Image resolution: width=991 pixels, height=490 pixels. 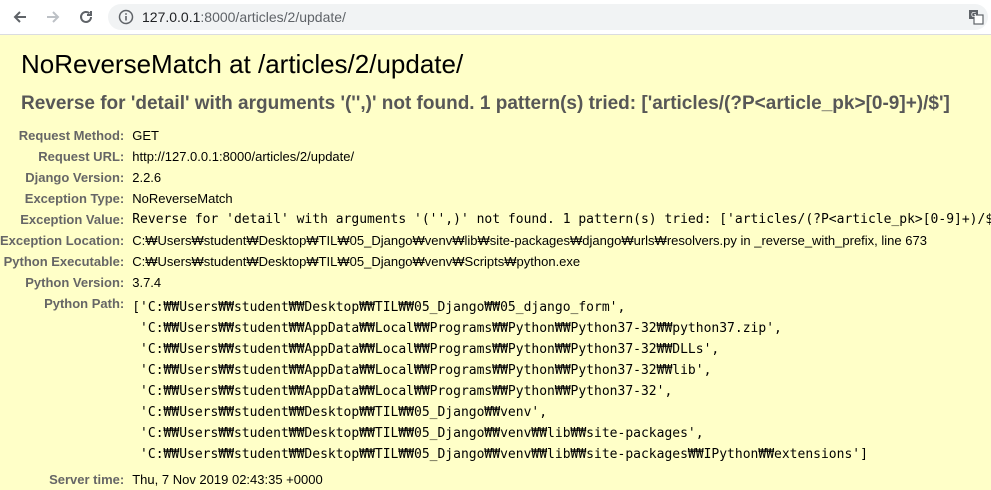 I want to click on exception-value-label: Exception Value:, so click(x=72, y=219).